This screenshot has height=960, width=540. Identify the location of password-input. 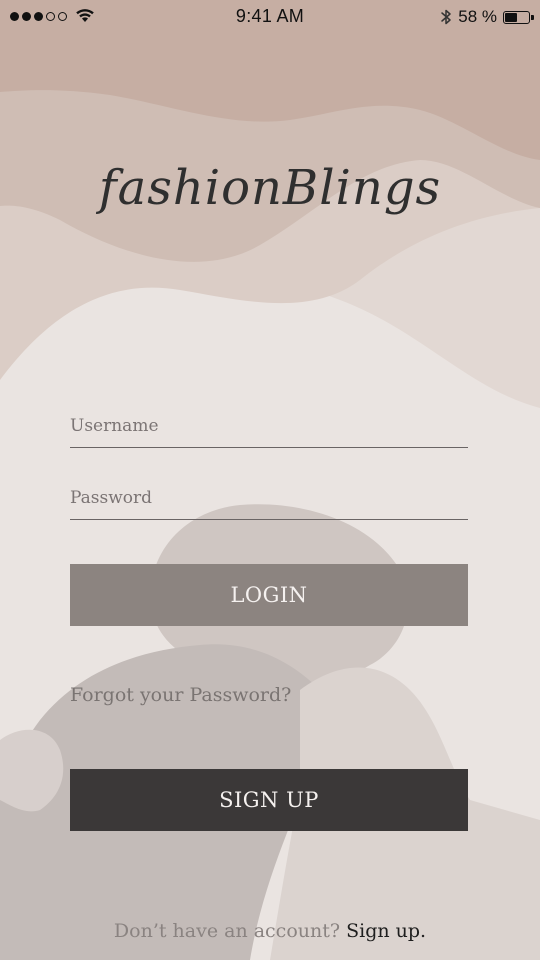
(269, 497).